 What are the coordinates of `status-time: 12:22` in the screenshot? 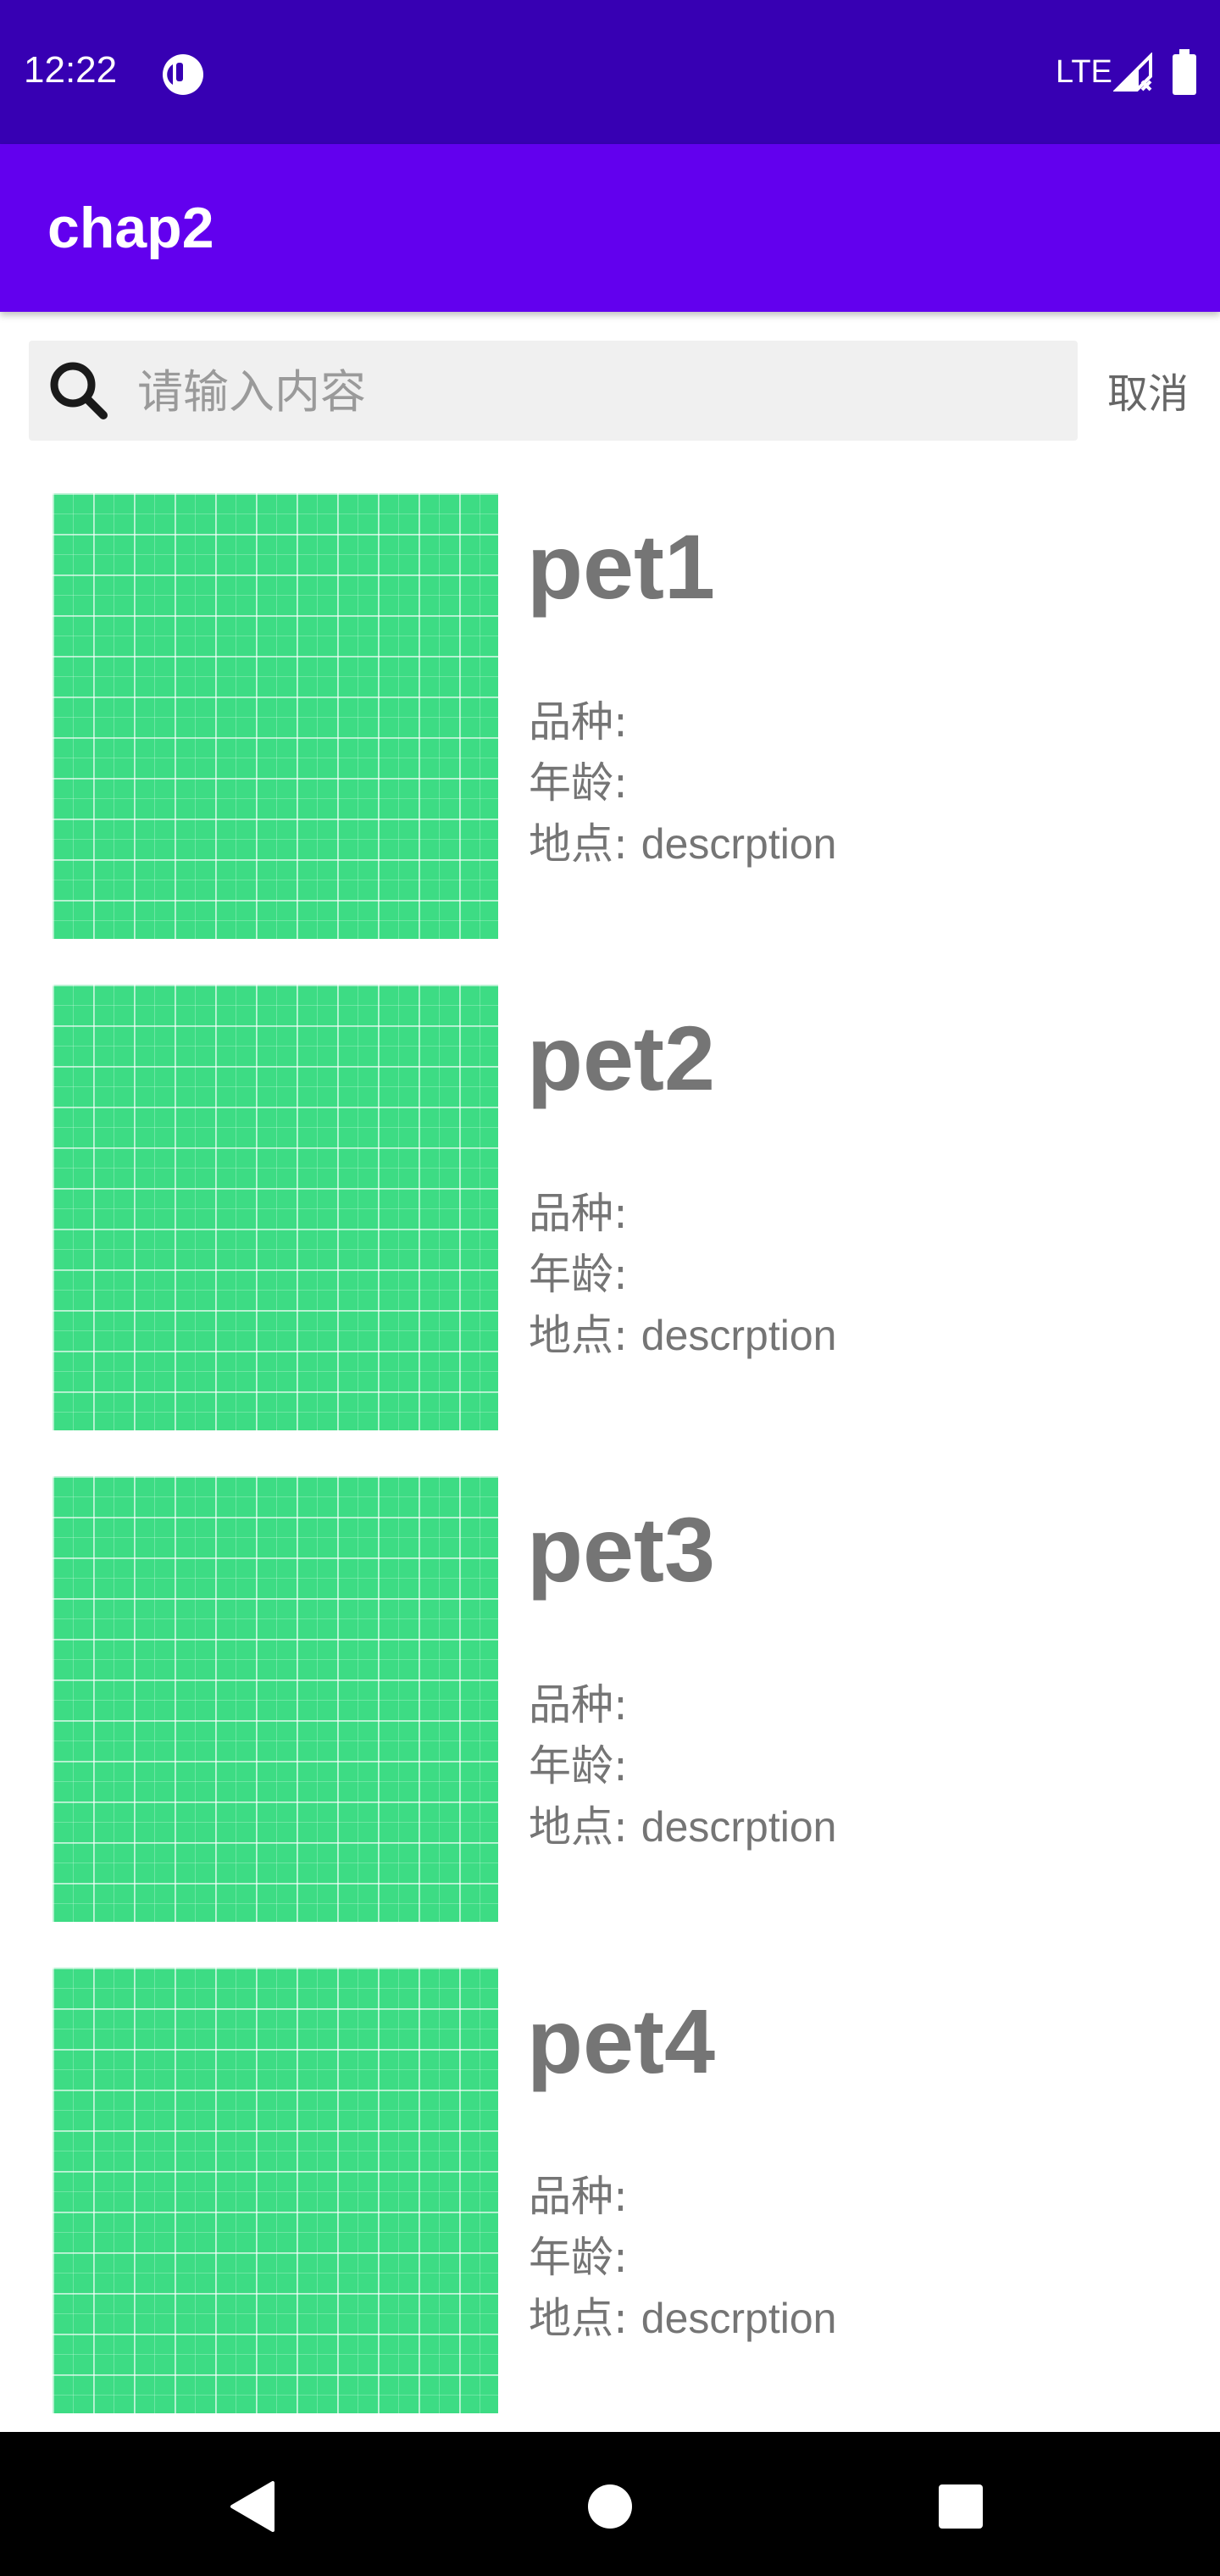 It's located at (71, 70).